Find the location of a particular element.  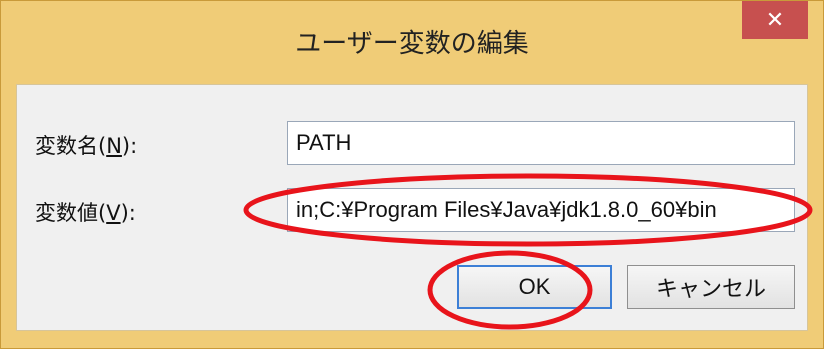

name-accelerator: N is located at coordinates (114, 146).